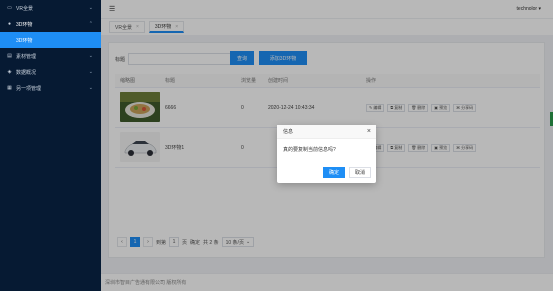  What do you see at coordinates (9, 72) in the screenshot?
I see `chart-icon: ◈` at bounding box center [9, 72].